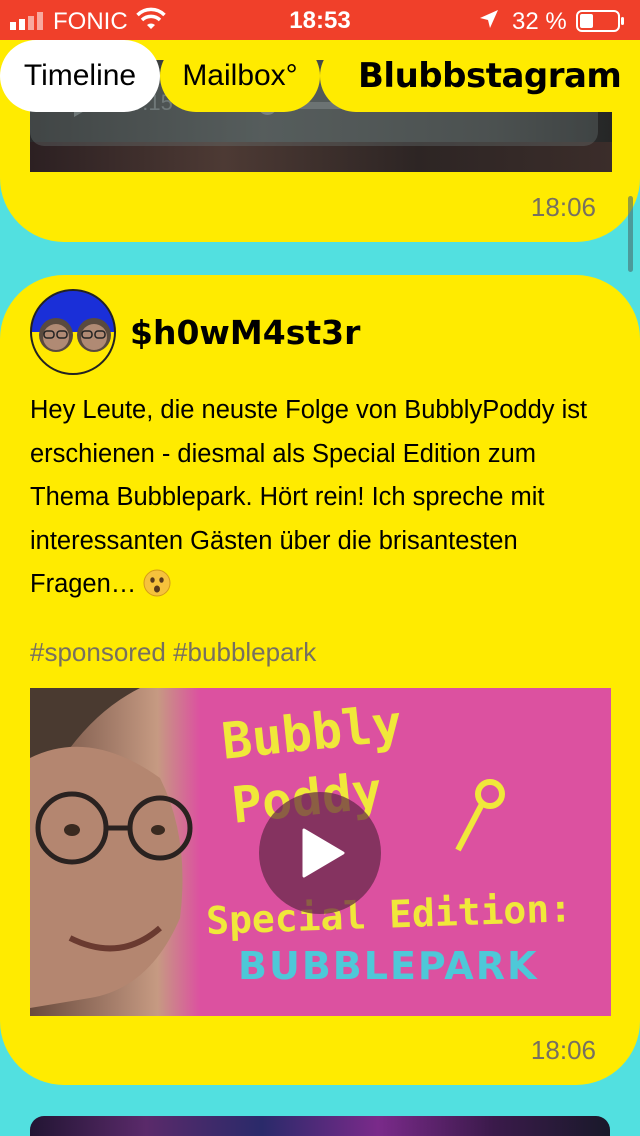  I want to click on astonished-face-icon, so click(157, 583).